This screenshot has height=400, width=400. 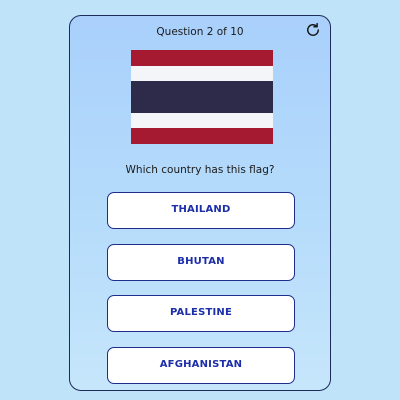 I want to click on flag-stripe-red-top, so click(x=202, y=58).